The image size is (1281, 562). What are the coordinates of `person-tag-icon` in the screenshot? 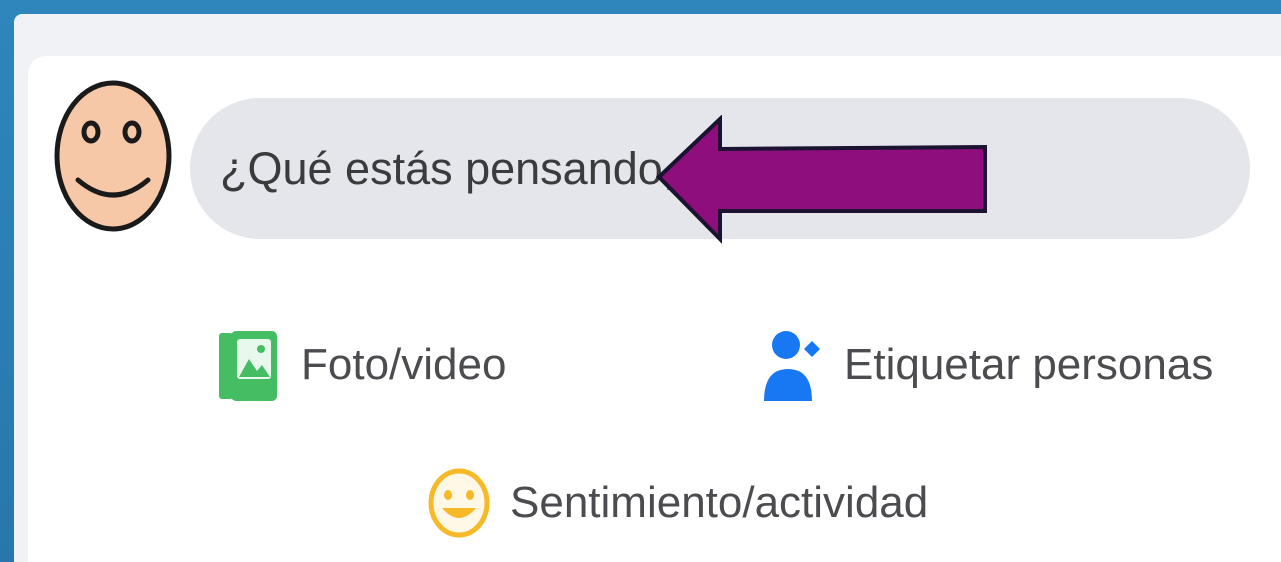 It's located at (792, 366).